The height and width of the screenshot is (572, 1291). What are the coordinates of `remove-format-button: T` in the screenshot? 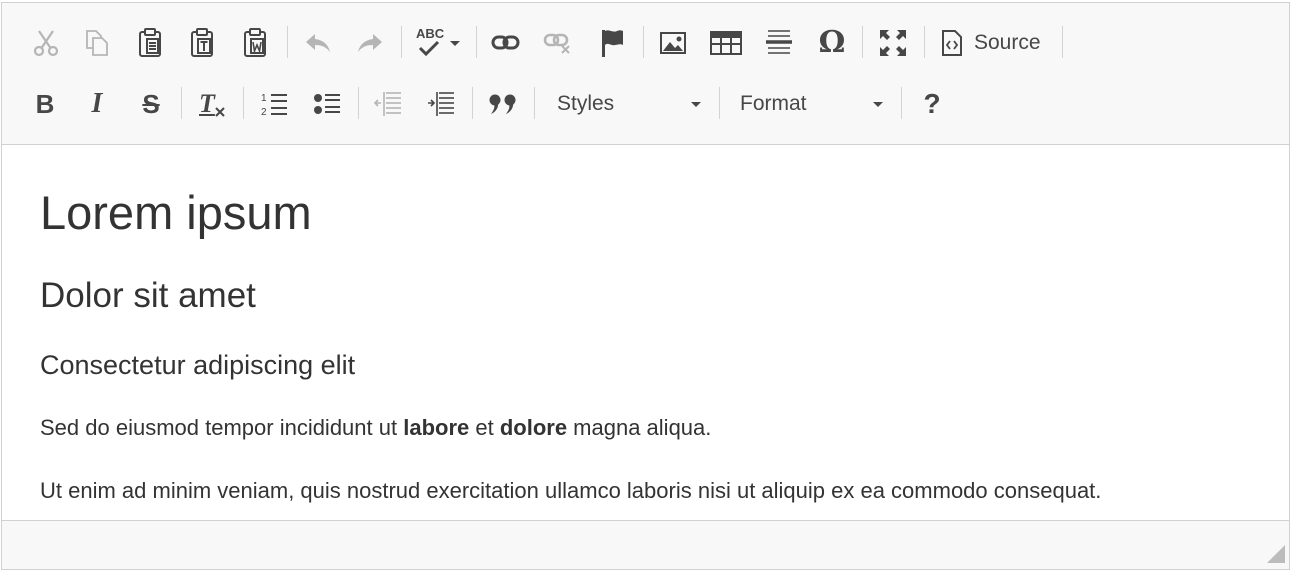 It's located at (212, 104).